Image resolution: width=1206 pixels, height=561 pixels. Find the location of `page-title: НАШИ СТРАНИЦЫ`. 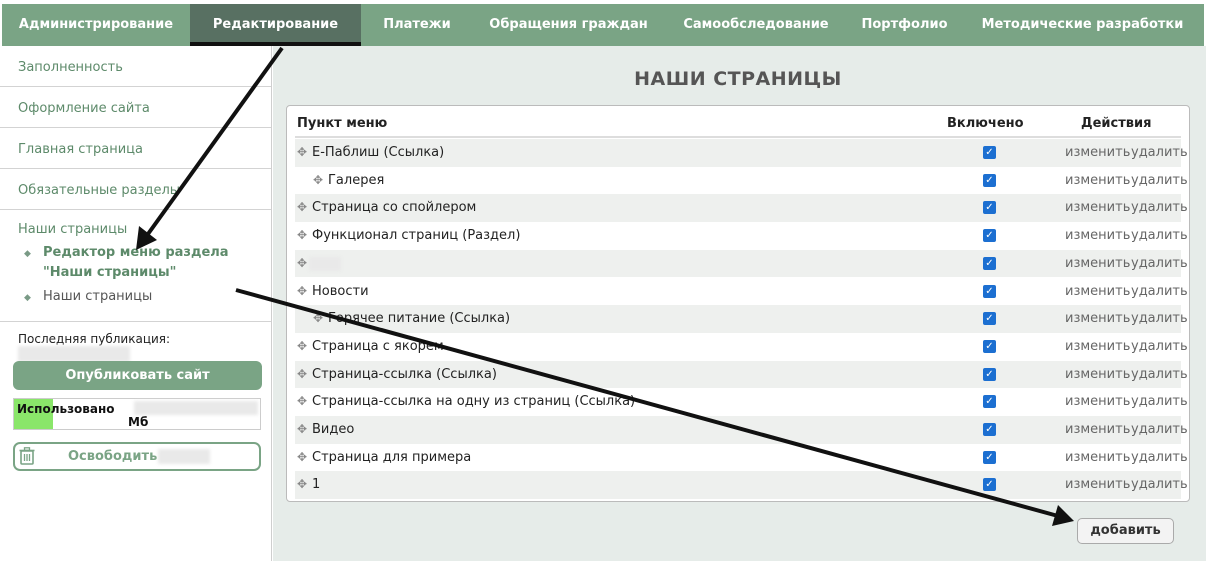

page-title: НАШИ СТРАНИЦЫ is located at coordinates (738, 79).